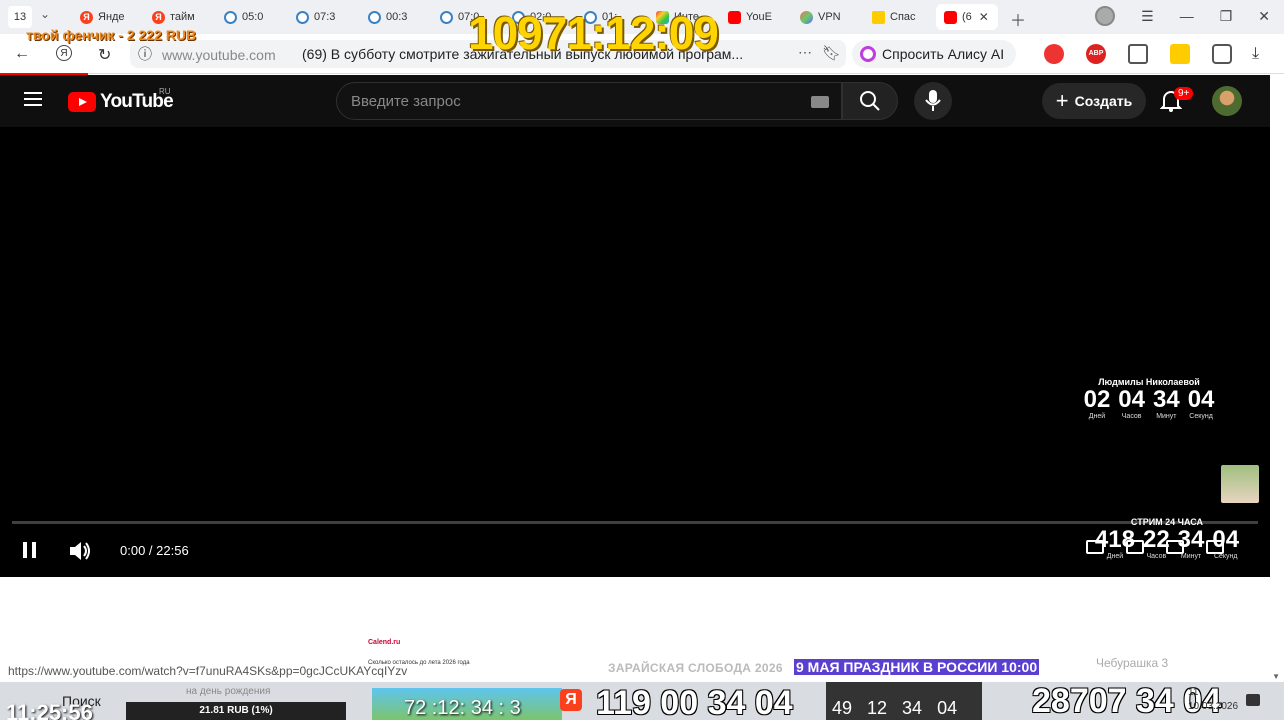 The image size is (1284, 720). What do you see at coordinates (219, 55) in the screenshot?
I see `url-host: www.youtube.com` at bounding box center [219, 55].